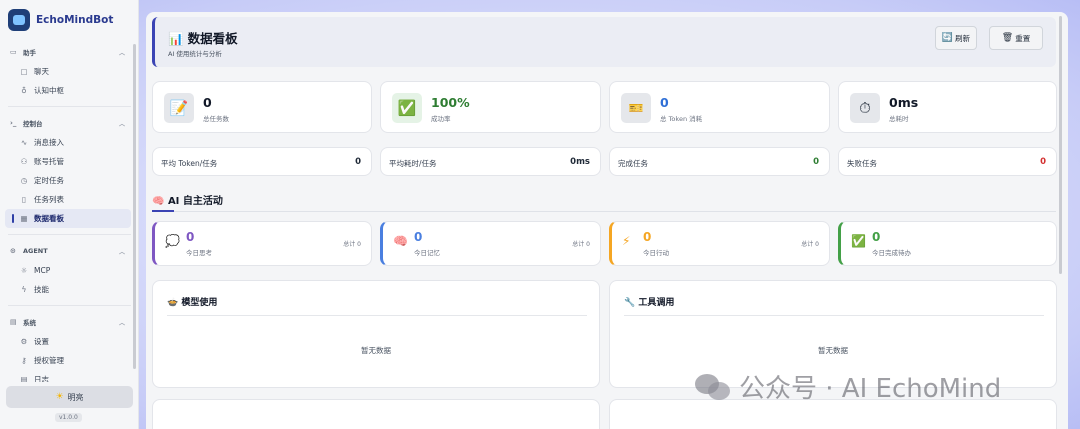 The image size is (1080, 429). Describe the element at coordinates (413, 163) in the screenshot. I see `mini-stat-label: 平均耗时/任务` at that location.